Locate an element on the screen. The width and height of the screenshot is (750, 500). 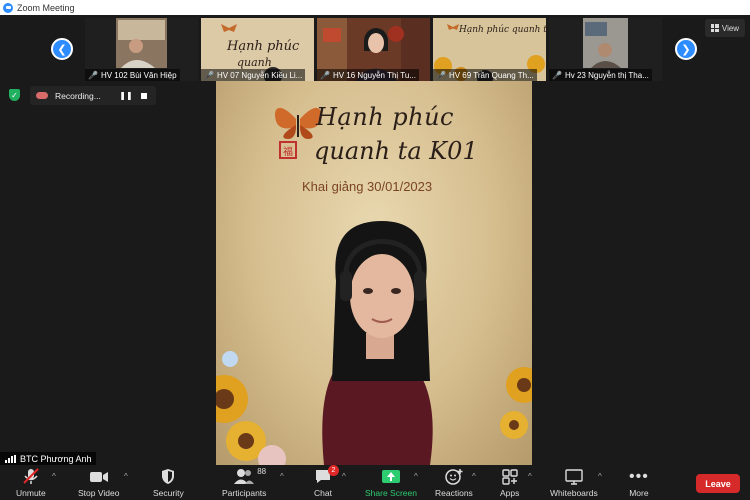
security-button: Security is located at coordinates (168, 483).